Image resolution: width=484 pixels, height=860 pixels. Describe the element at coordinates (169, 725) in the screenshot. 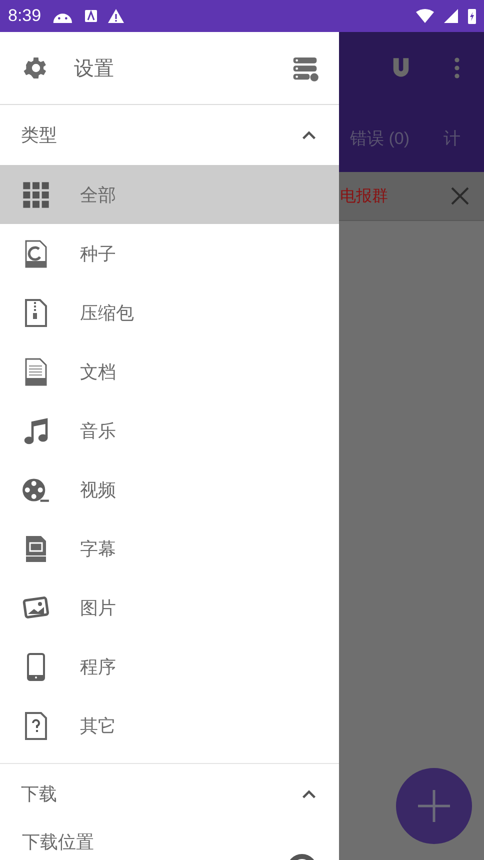

I see `drawer-item: 其它` at that location.